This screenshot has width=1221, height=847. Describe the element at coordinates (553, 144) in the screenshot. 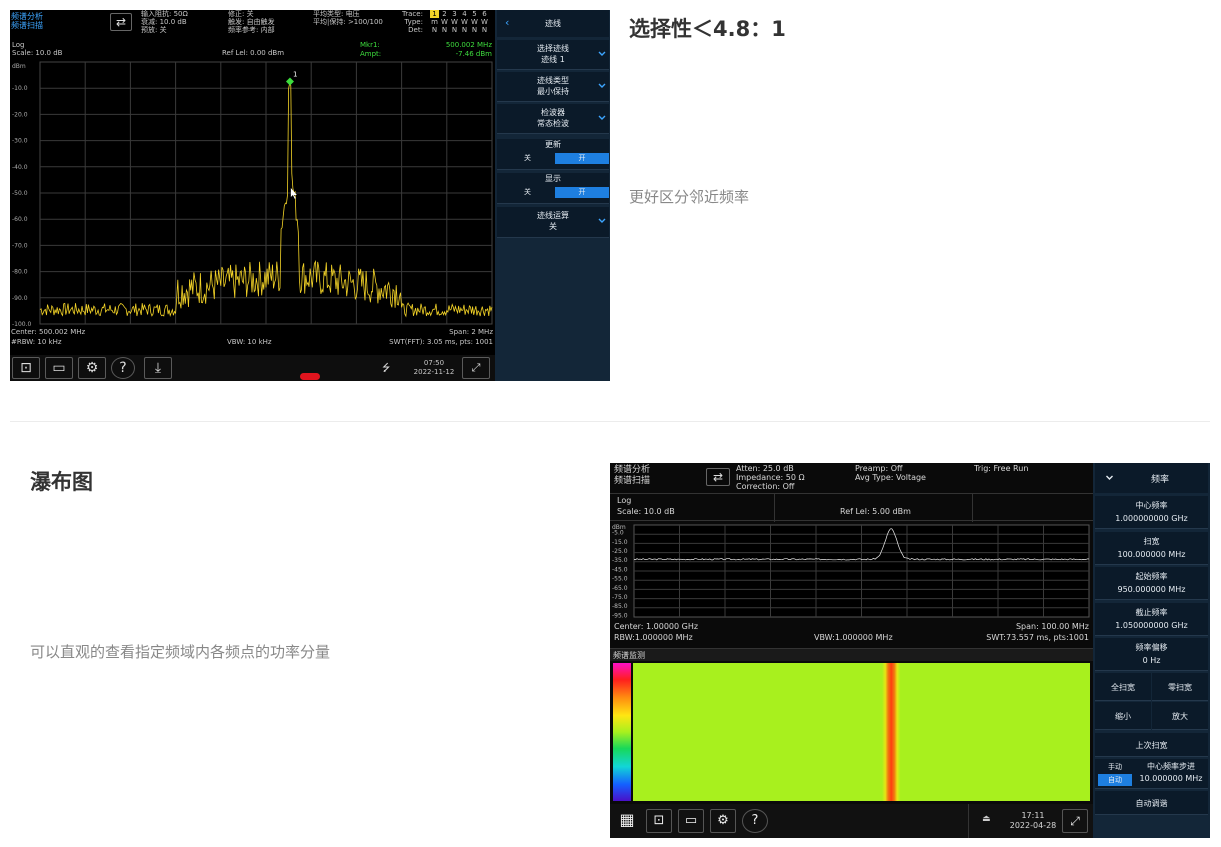

I see `update-label: 更新` at that location.